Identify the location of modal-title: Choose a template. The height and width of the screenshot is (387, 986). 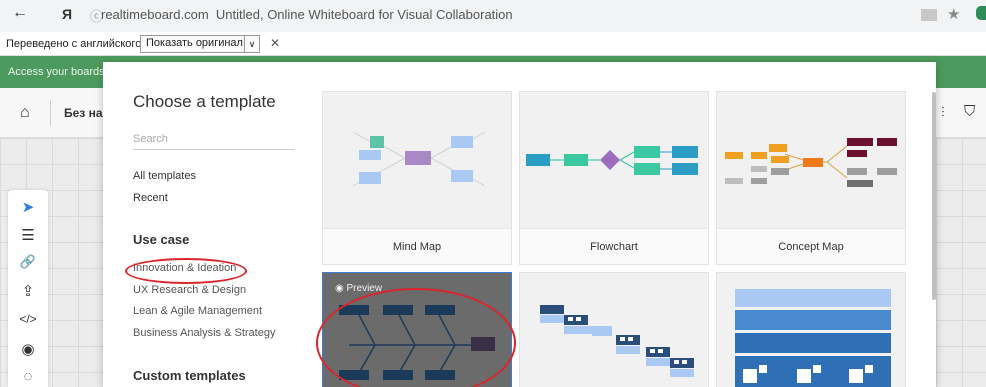
(204, 101).